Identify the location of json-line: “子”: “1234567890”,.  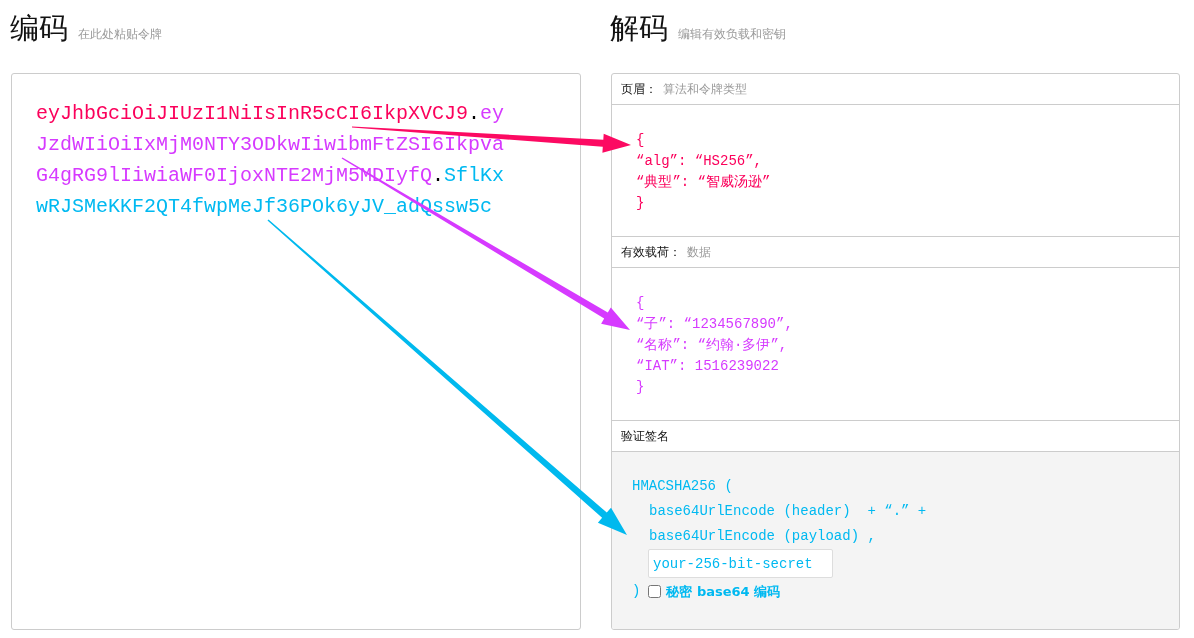
(714, 324).